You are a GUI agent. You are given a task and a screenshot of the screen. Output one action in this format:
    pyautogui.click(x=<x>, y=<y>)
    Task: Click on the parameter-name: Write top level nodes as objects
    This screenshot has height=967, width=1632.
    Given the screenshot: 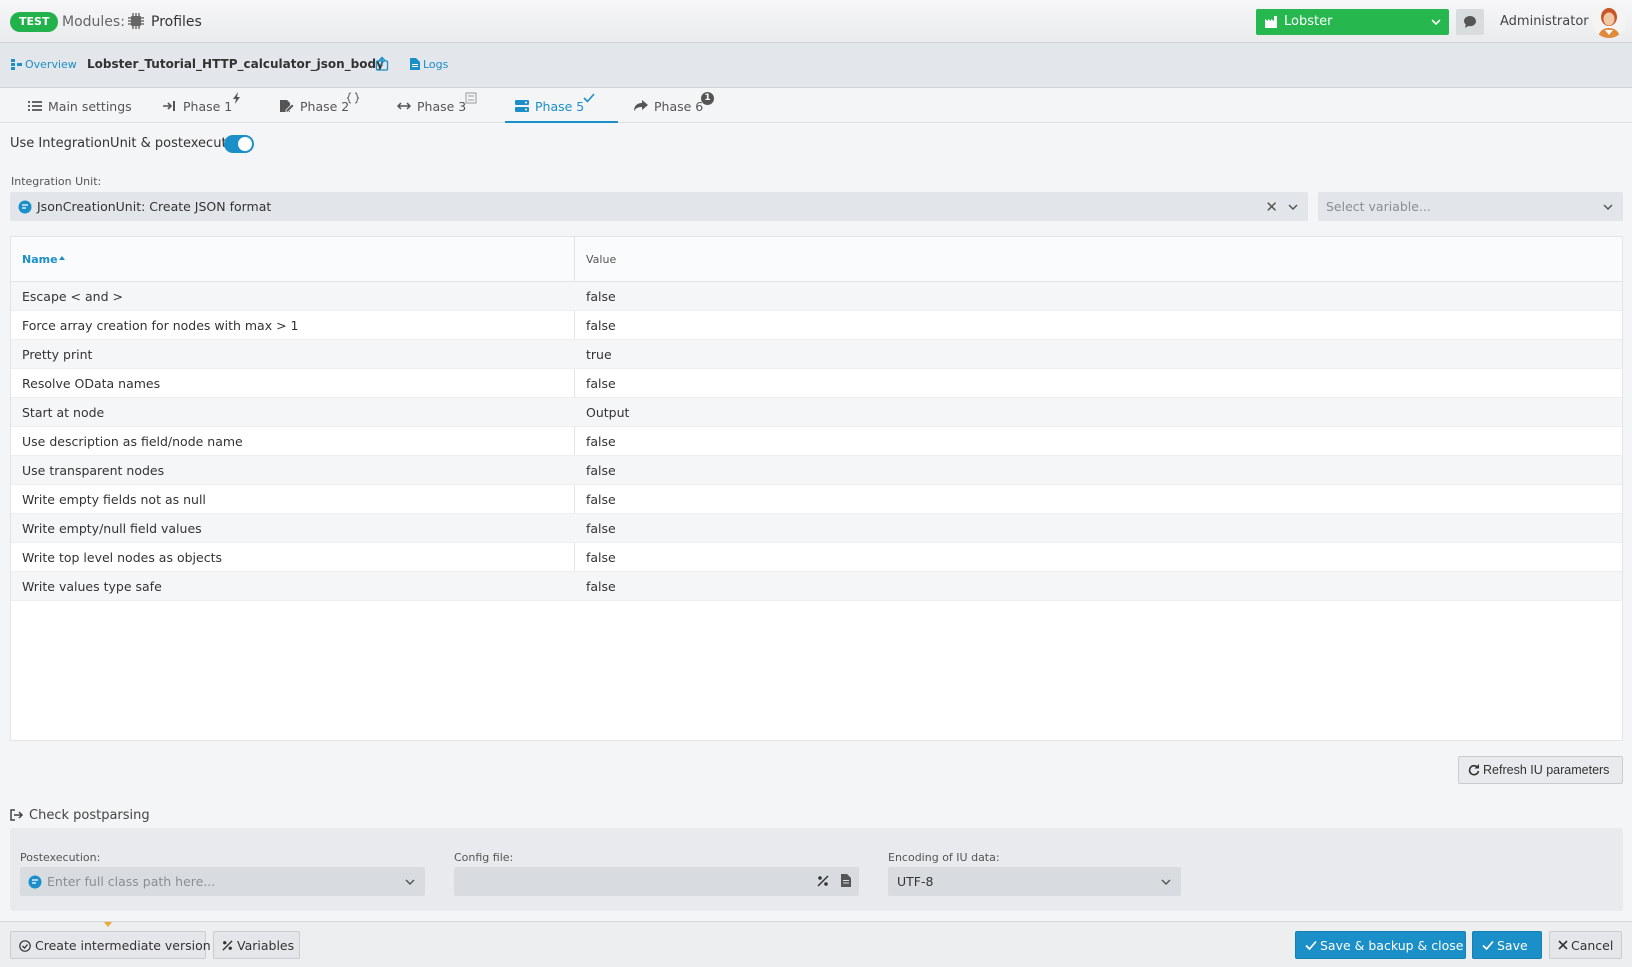 What is the action you would take?
    pyautogui.click(x=122, y=557)
    